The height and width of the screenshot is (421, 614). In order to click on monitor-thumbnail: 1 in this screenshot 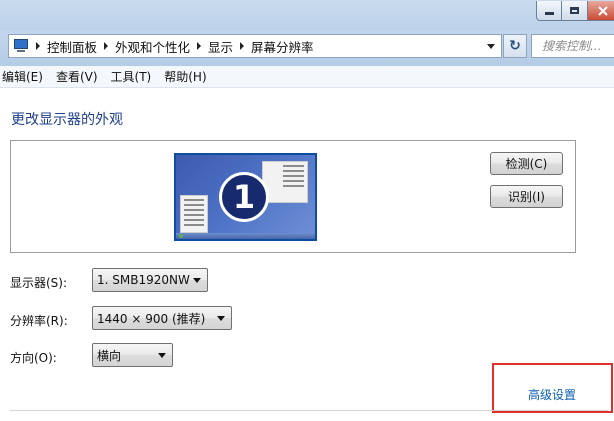, I will do `click(245, 197)`.